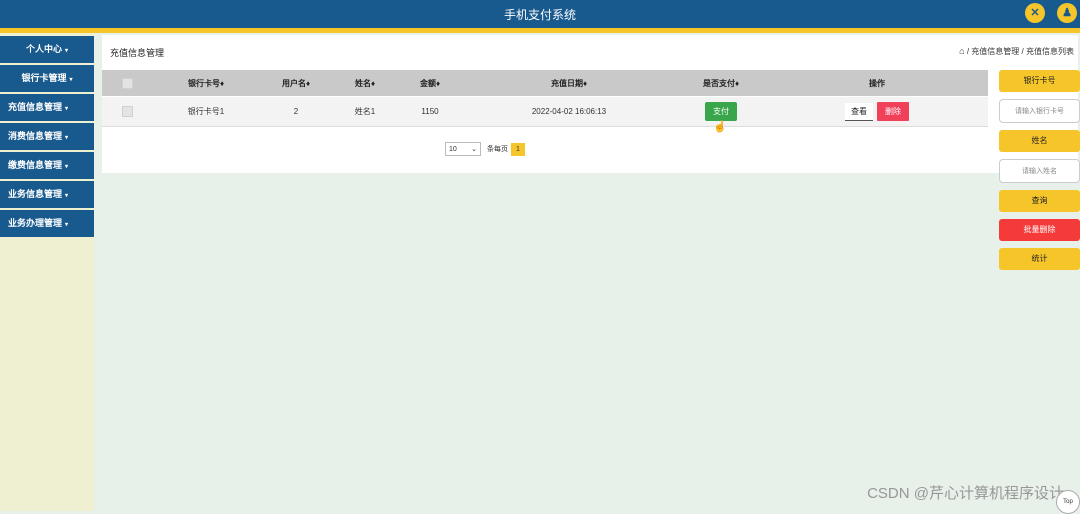  What do you see at coordinates (430, 111) in the screenshot?
I see `cell-amount: 1150` at bounding box center [430, 111].